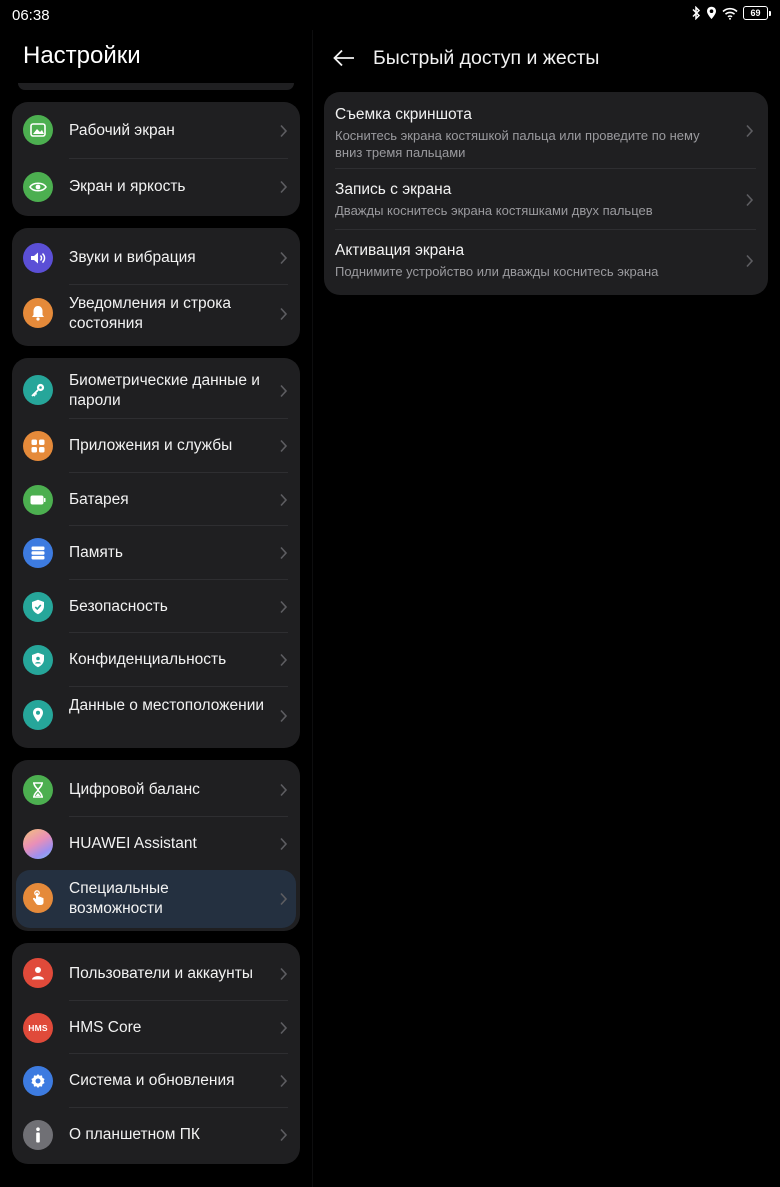 This screenshot has width=780, height=1187. Describe the element at coordinates (400, 250) in the screenshot. I see `option-title: Активация экрана` at that location.